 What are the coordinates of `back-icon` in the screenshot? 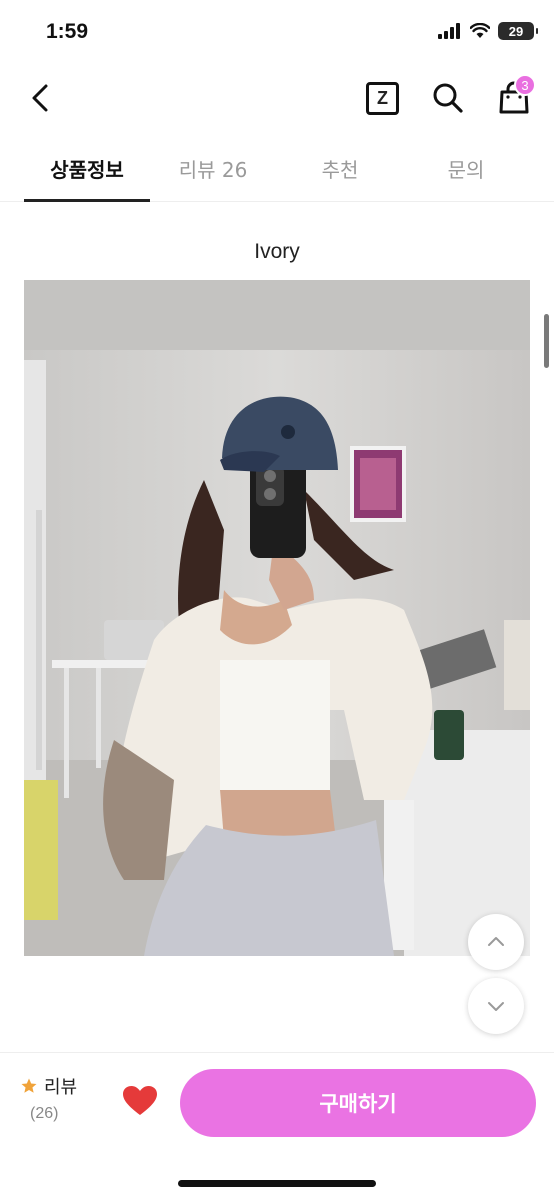 It's located at (41, 98).